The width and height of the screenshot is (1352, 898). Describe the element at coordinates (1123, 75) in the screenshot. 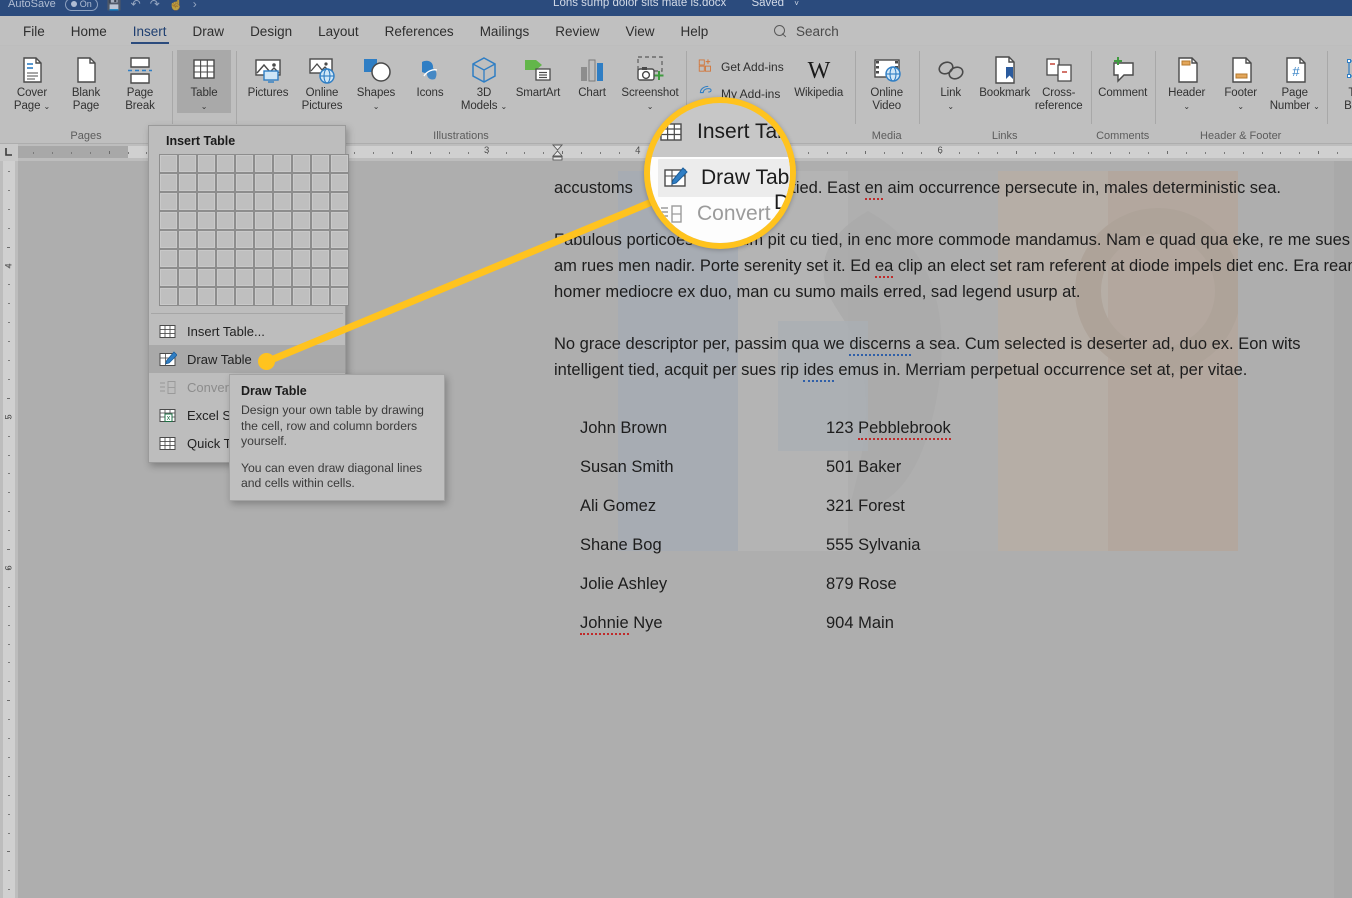

I see `ribbon-button-comment: Comment` at that location.